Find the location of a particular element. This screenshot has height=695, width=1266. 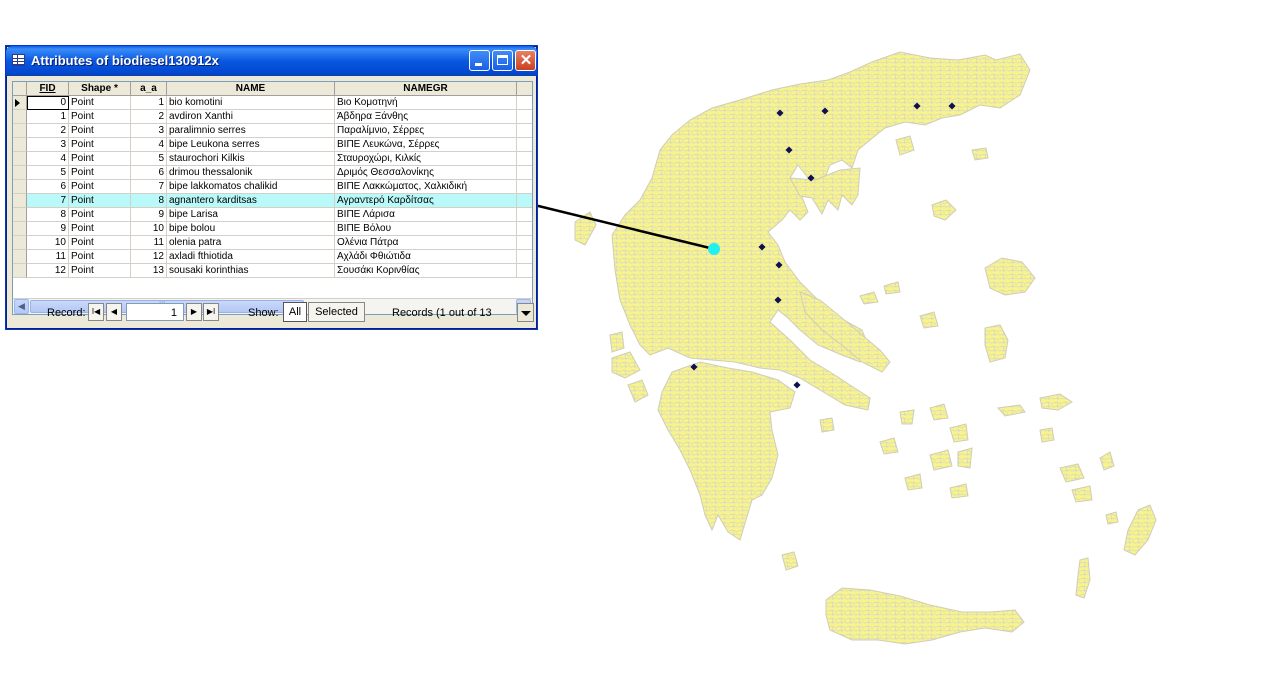

cell-extra: 2 is located at coordinates (524, 187).